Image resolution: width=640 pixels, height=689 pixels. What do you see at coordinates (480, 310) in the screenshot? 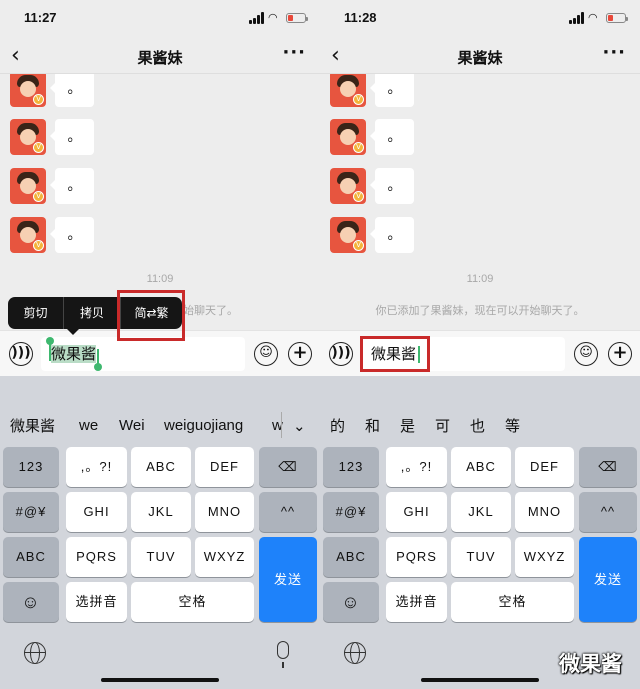
I see `system-message: 你已添加了果酱妹，现在可以开始聊天了。` at bounding box center [480, 310].